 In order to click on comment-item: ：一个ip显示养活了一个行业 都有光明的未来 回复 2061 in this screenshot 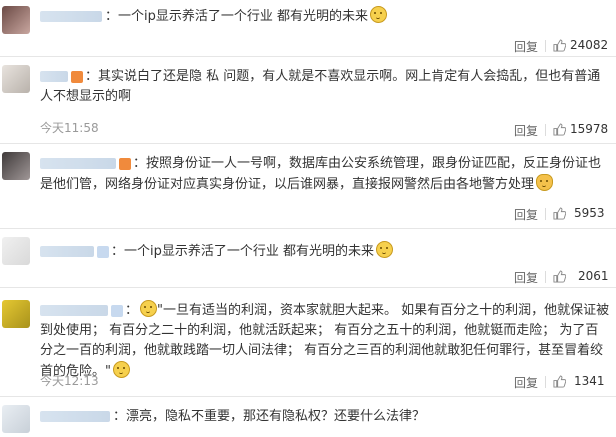, I will do `click(308, 258)`.